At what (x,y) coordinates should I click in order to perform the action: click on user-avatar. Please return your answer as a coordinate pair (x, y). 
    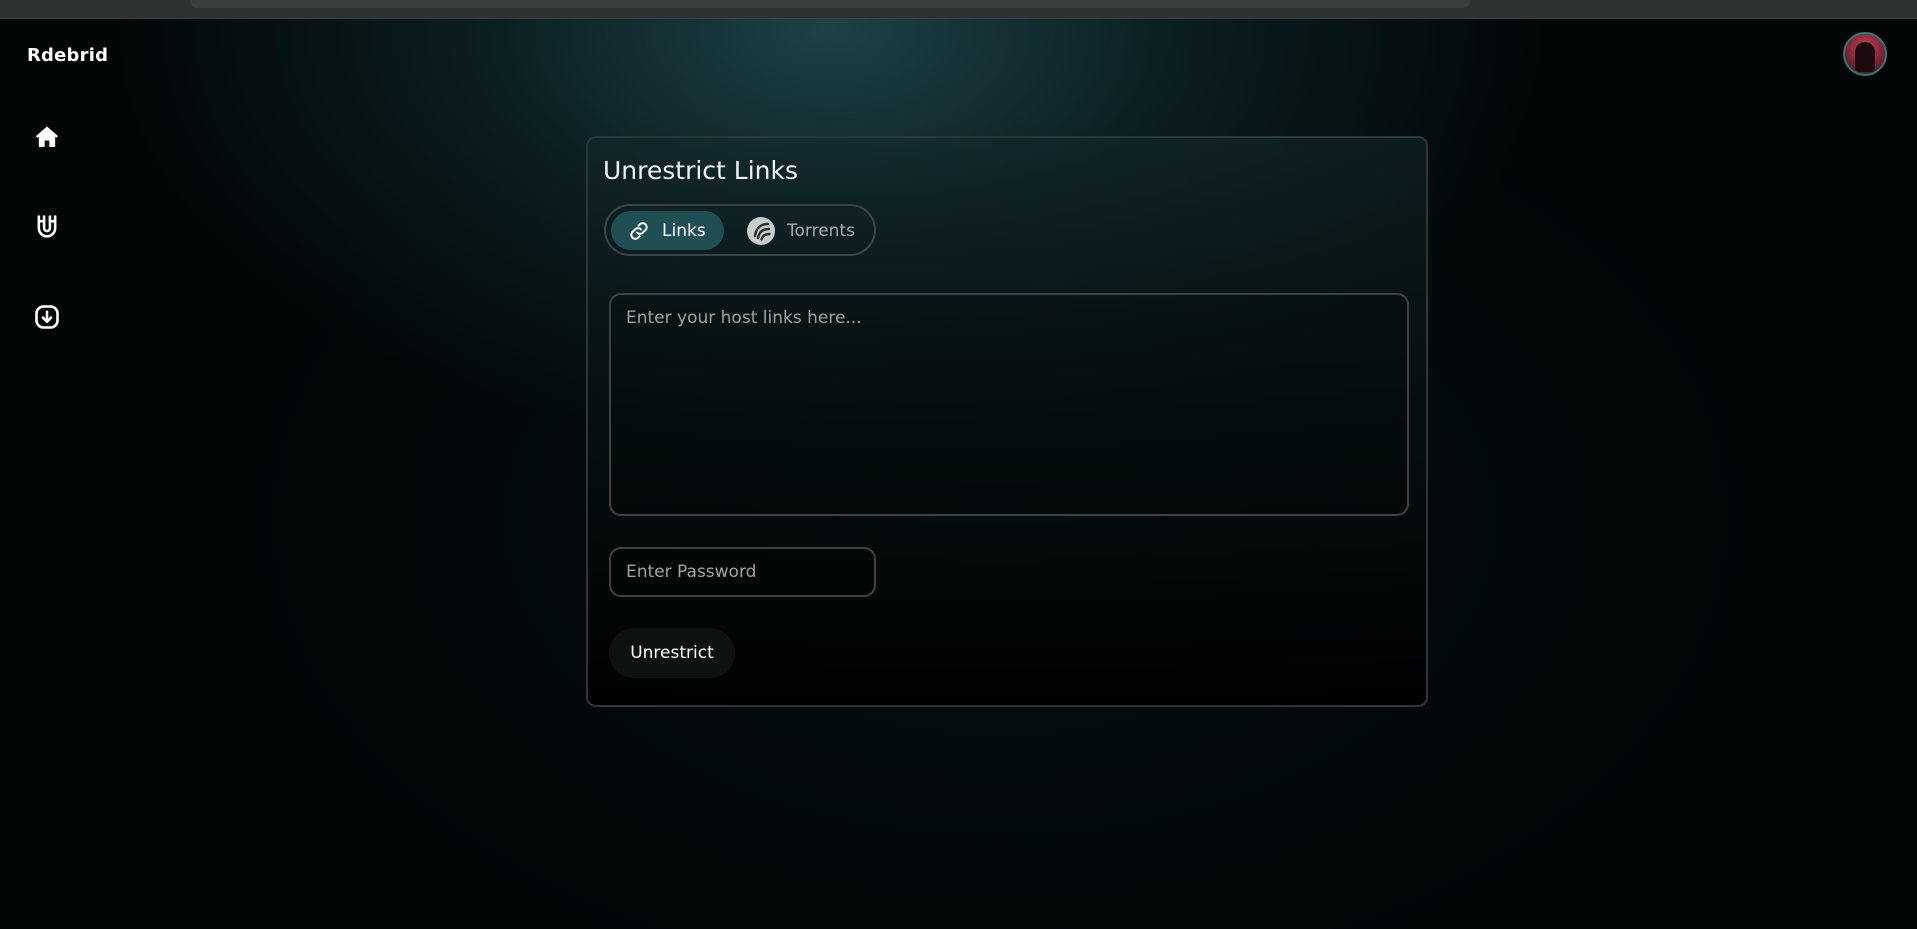
    Looking at the image, I should click on (1865, 54).